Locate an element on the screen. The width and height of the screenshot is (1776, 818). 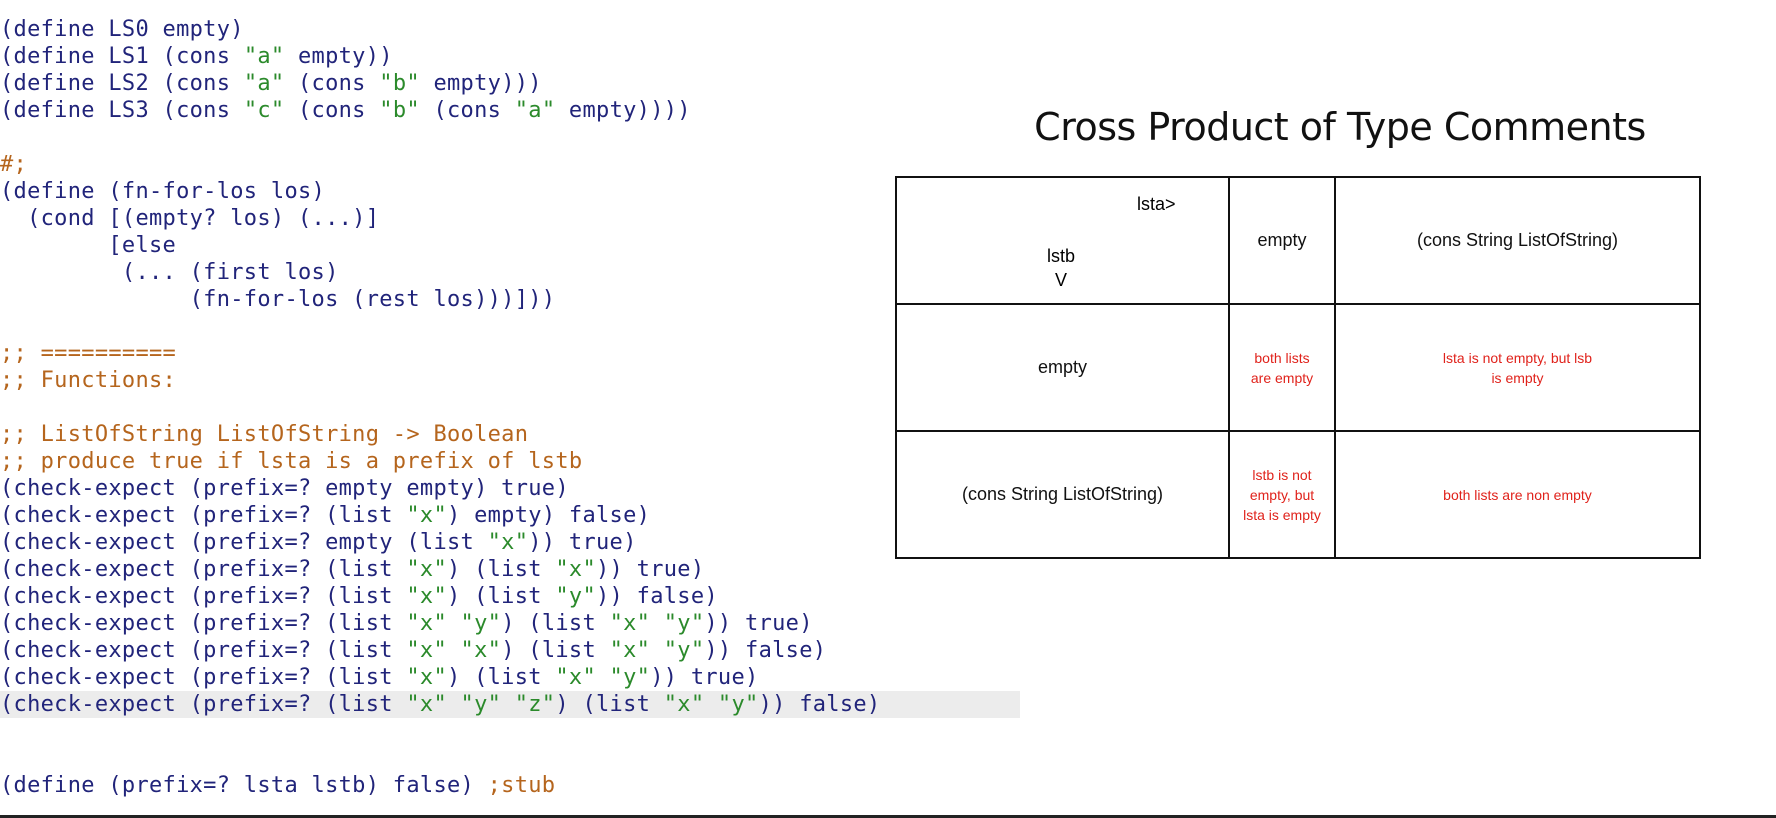
row-header-cons: (cons String ListOfString) is located at coordinates (1062, 494).